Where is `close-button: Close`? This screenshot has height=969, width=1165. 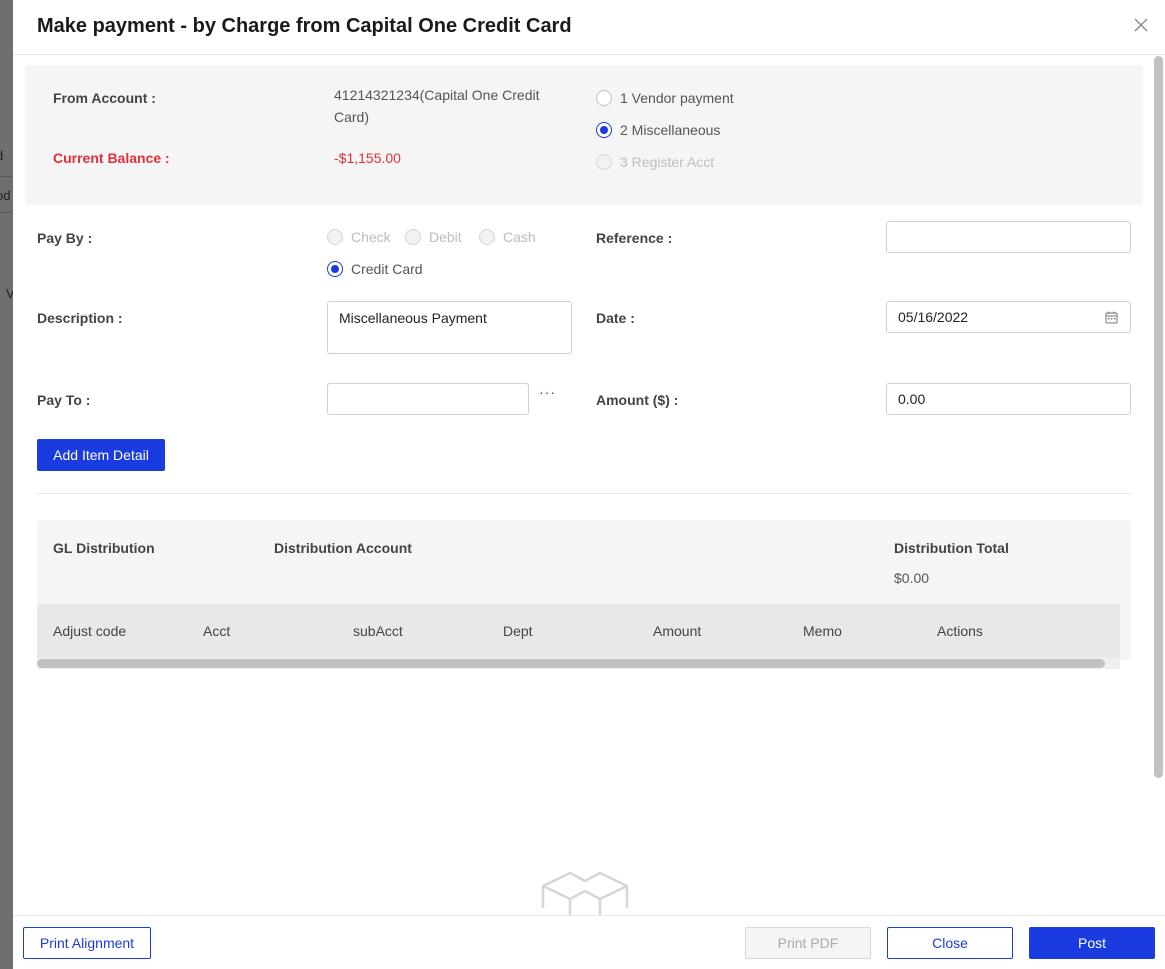 close-button: Close is located at coordinates (950, 943).